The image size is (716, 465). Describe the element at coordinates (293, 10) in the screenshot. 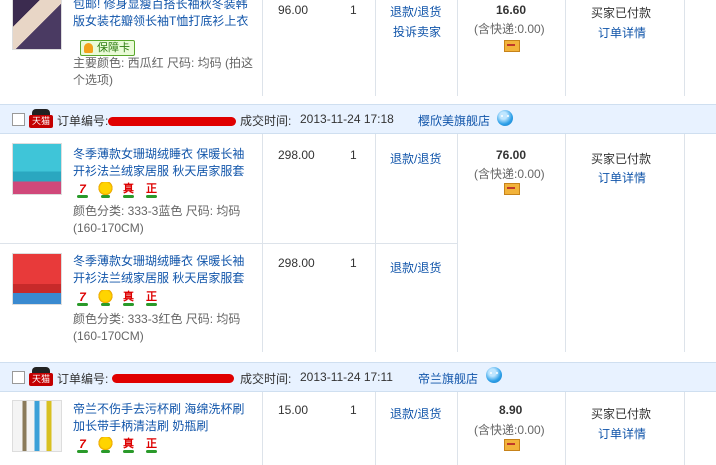

I see `unit-price: 96.00` at that location.